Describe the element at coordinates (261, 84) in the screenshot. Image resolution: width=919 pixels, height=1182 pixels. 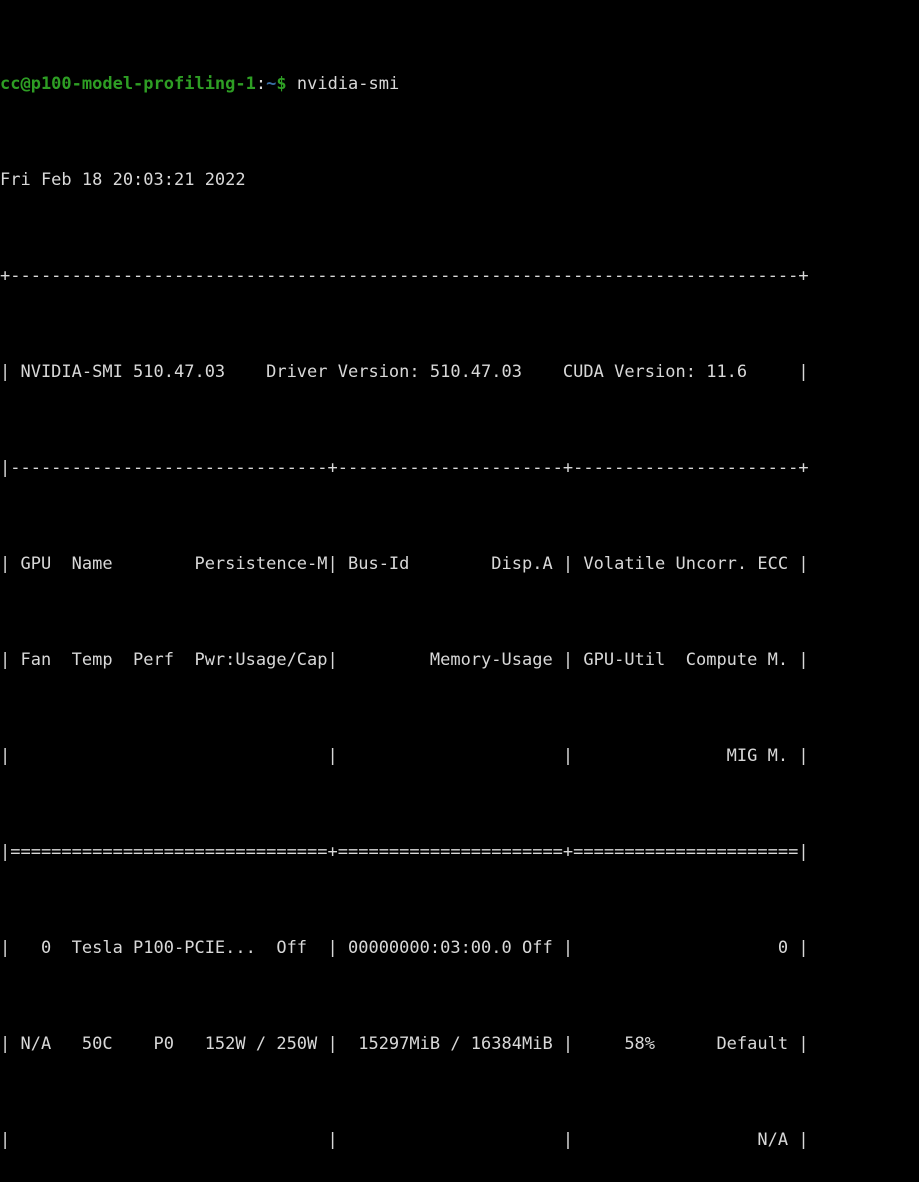
I see `prompt-colon: :` at that location.